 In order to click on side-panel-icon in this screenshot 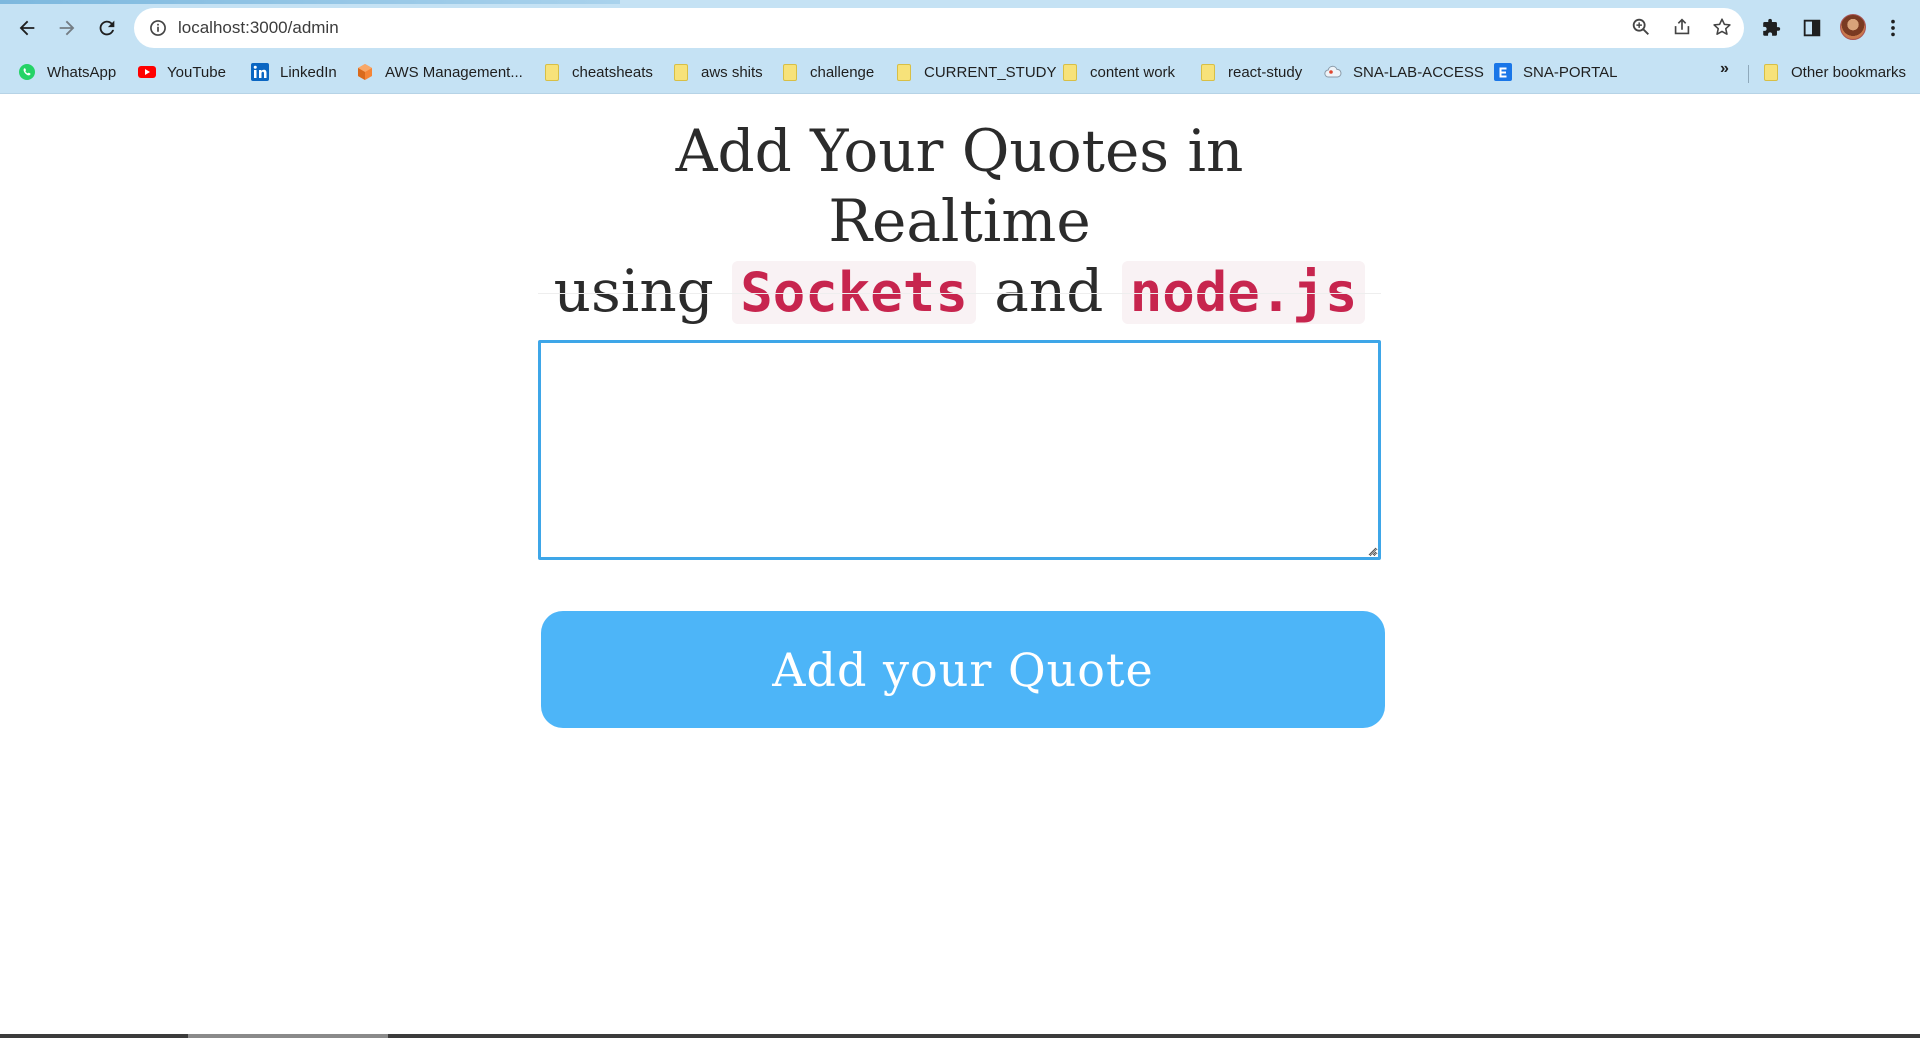, I will do `click(1812, 28)`.